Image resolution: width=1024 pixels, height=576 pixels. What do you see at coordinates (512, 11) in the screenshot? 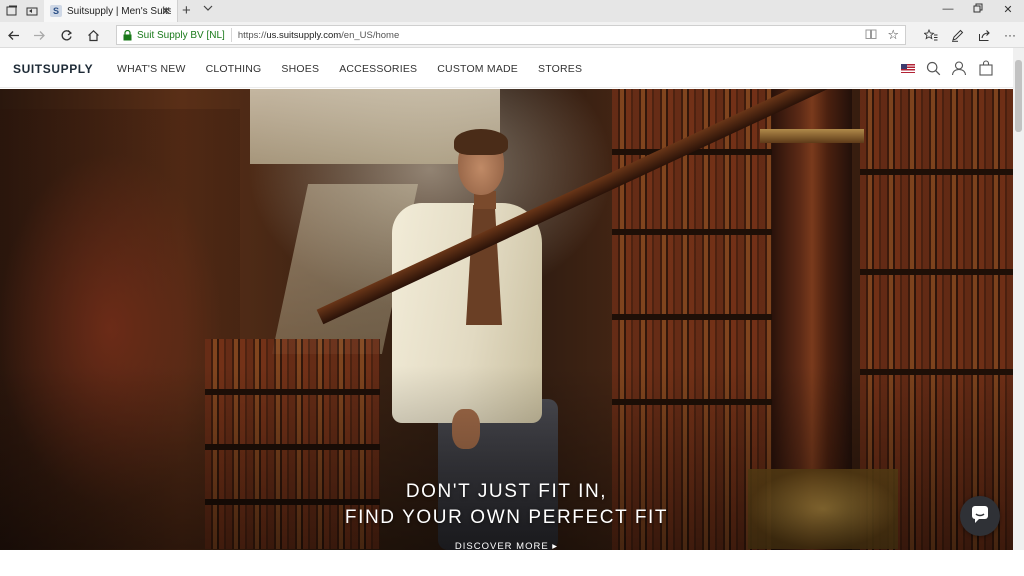
I see `browser-tab-strip: S Suitsupply | Men's Suits ✕ + — ✕` at bounding box center [512, 11].